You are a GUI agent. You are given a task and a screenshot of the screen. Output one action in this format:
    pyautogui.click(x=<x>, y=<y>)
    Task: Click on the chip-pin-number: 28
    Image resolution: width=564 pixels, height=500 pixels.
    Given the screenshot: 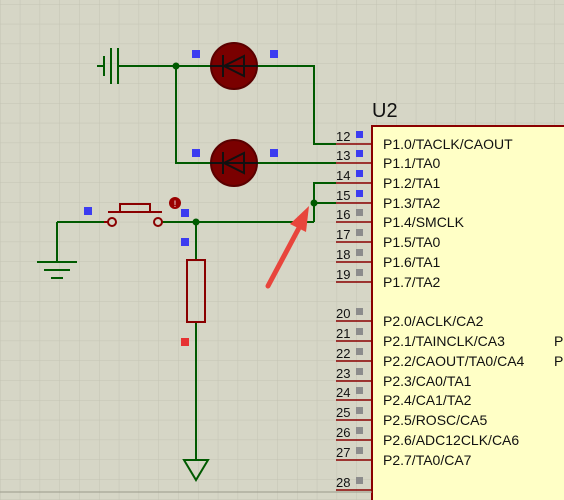 What is the action you would take?
    pyautogui.click(x=343, y=482)
    